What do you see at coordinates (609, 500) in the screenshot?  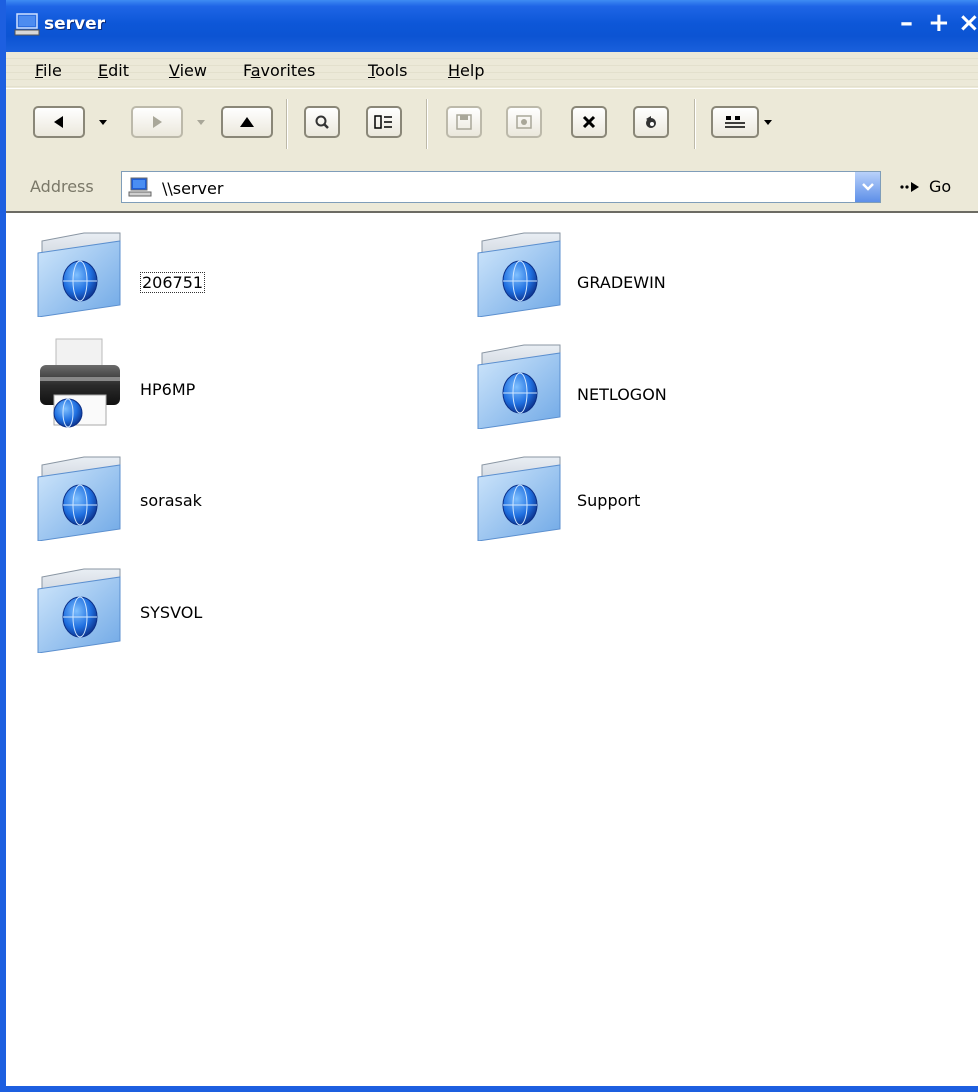 I see `item-label: Support` at bounding box center [609, 500].